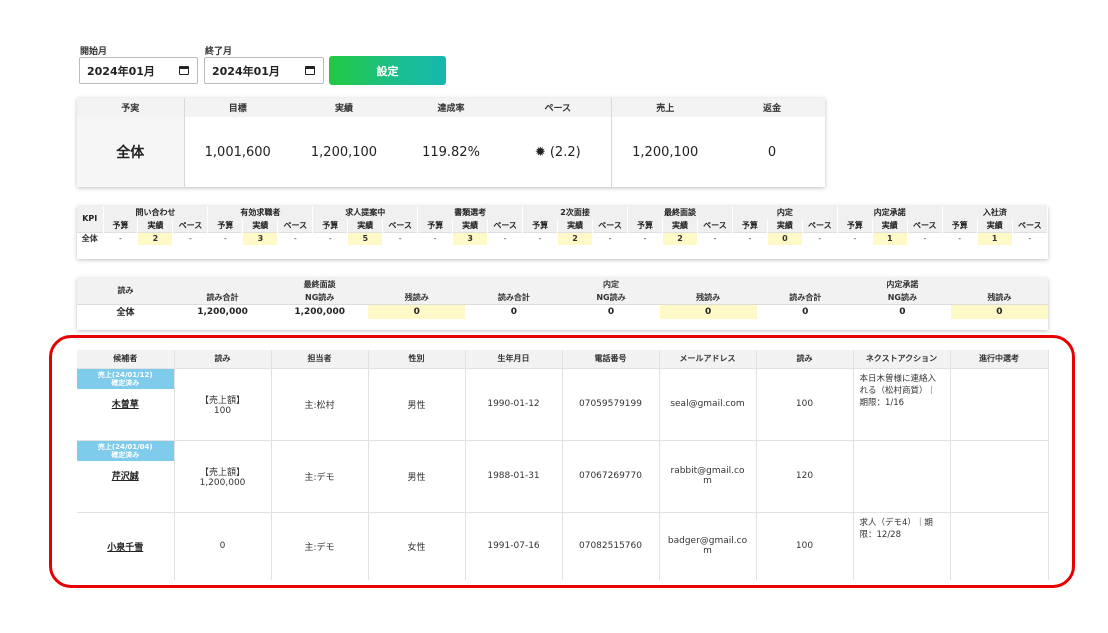 The height and width of the screenshot is (633, 1108). What do you see at coordinates (665, 107) in the screenshot?
I see `summary-header-sales: 売上` at bounding box center [665, 107].